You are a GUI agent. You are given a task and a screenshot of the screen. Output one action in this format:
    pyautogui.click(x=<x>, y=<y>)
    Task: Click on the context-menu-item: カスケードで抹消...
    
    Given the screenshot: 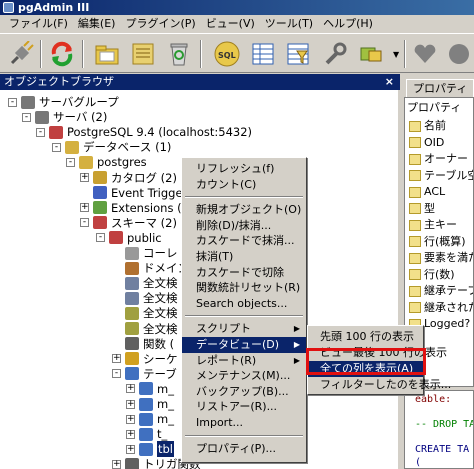 What is the action you would take?
    pyautogui.click(x=244, y=241)
    